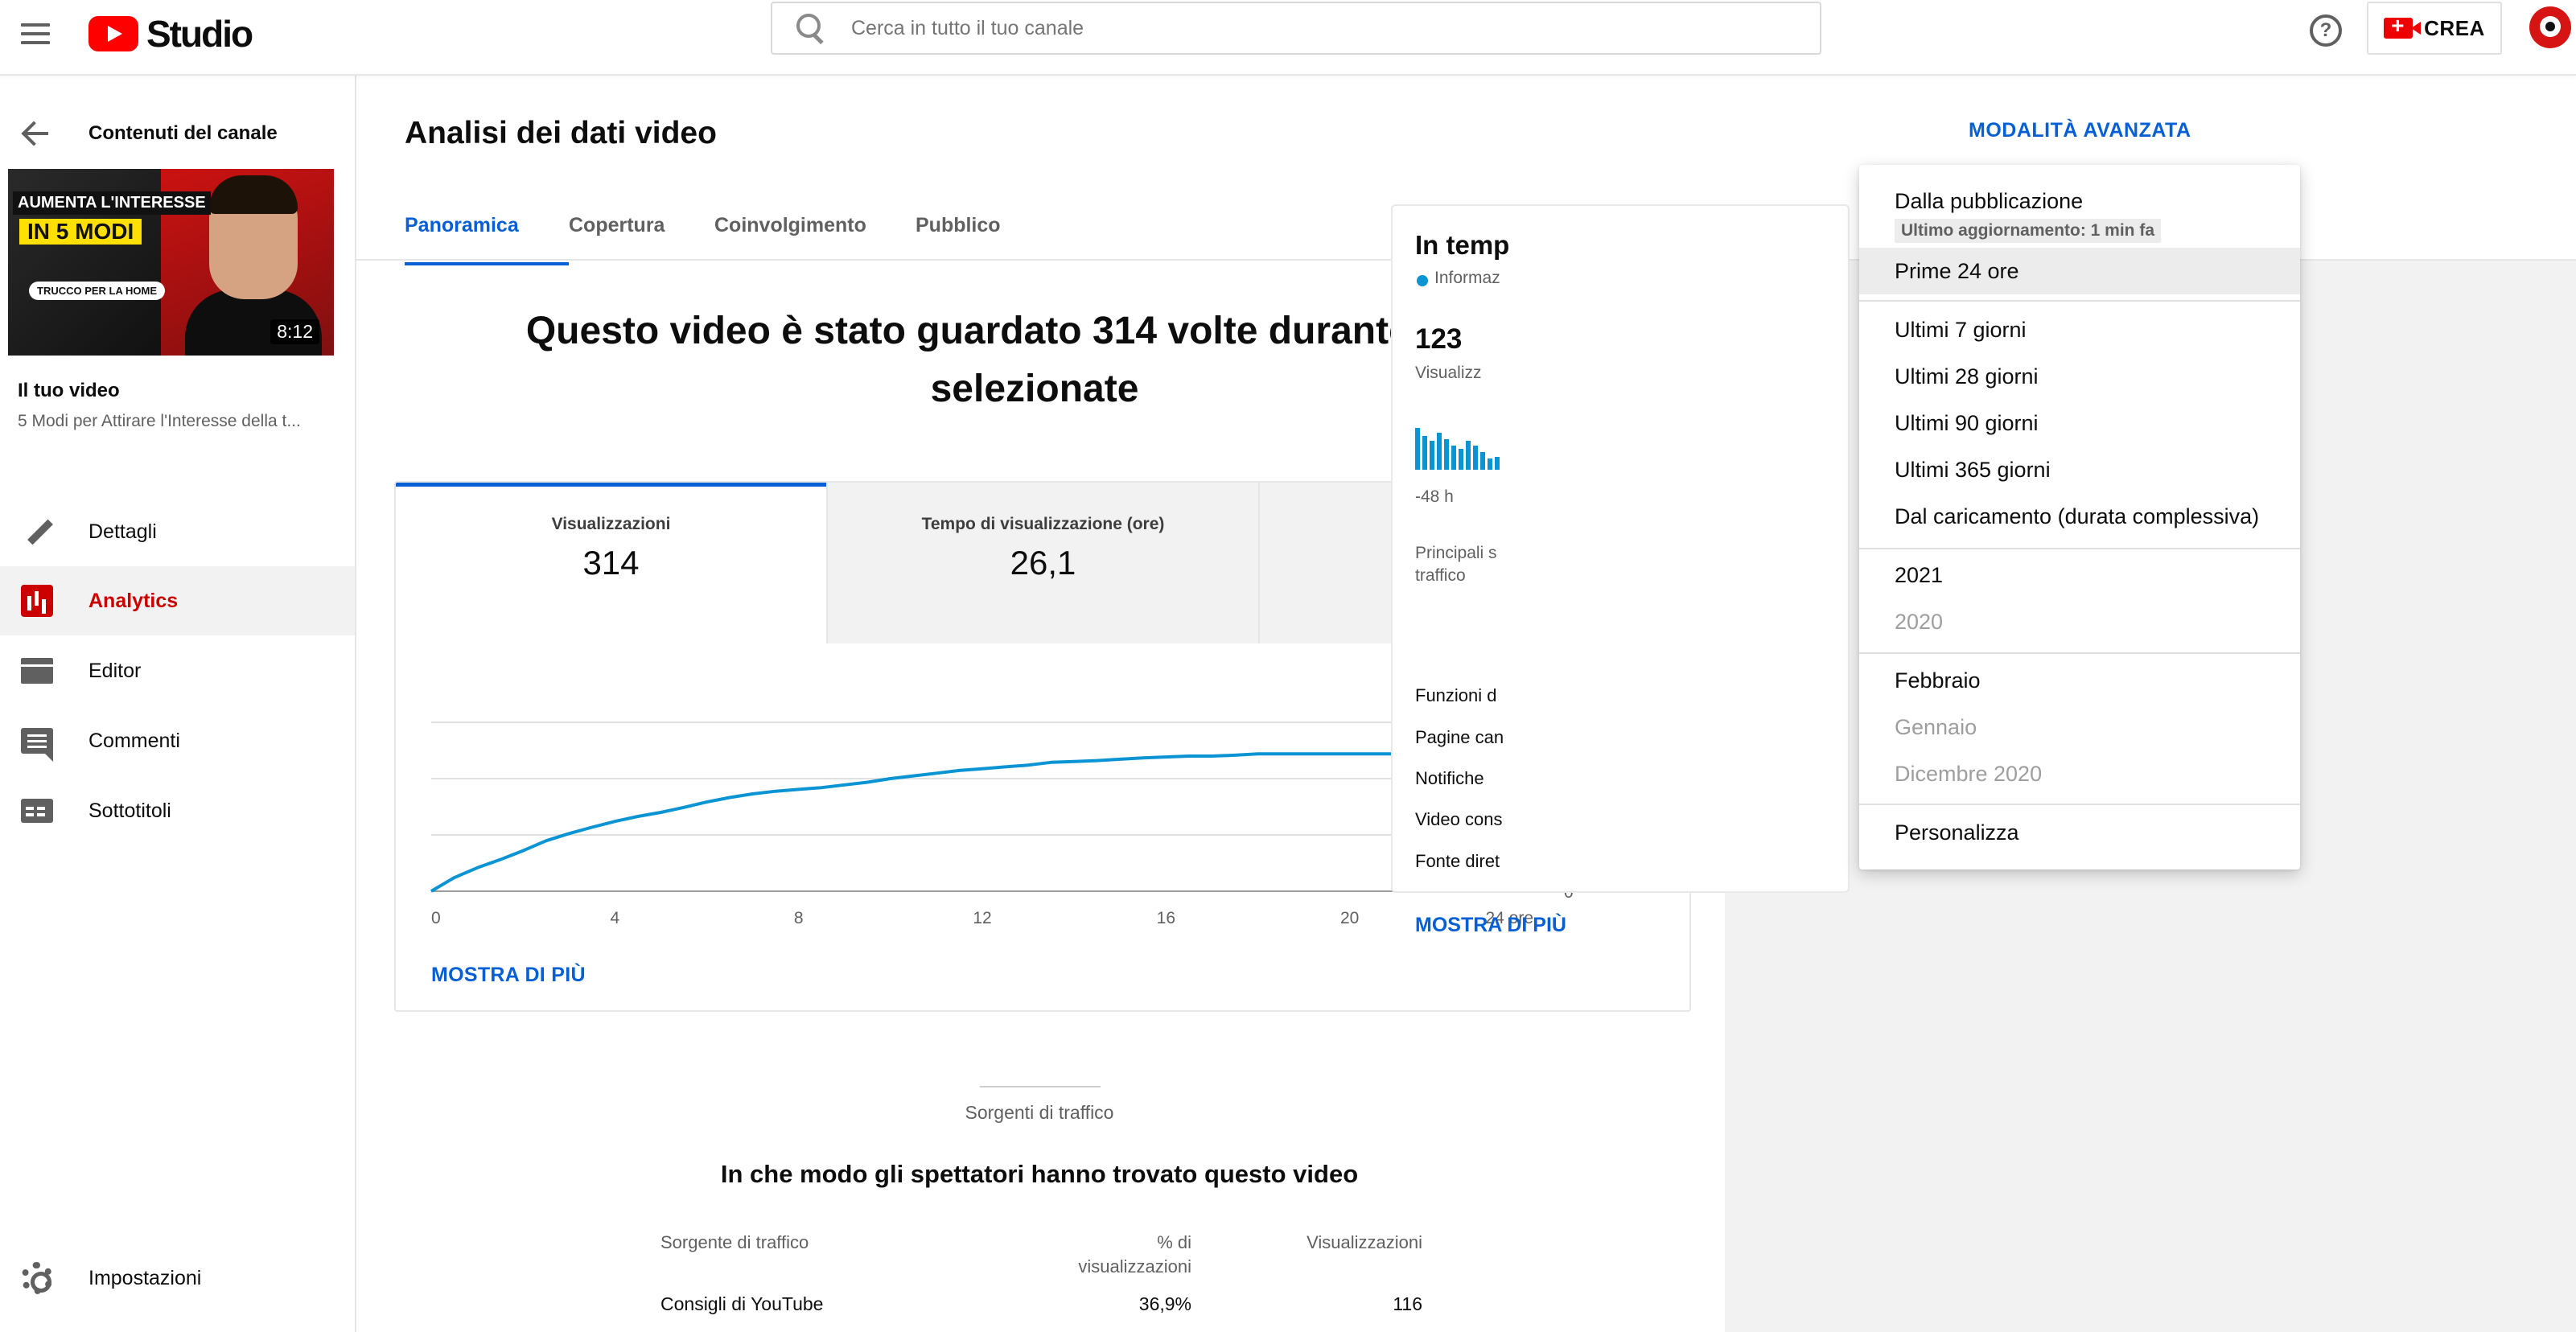 Image resolution: width=2576 pixels, height=1332 pixels. What do you see at coordinates (37, 745) in the screenshot?
I see `comment-icon` at bounding box center [37, 745].